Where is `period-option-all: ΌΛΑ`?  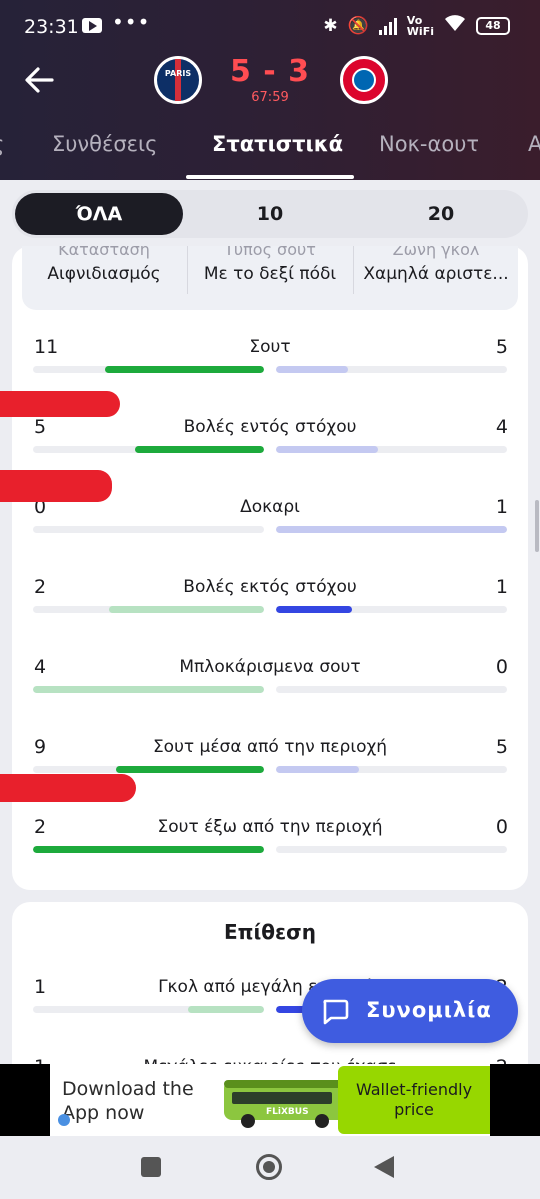
period-option-all: ΌΛΑ is located at coordinates (99, 214).